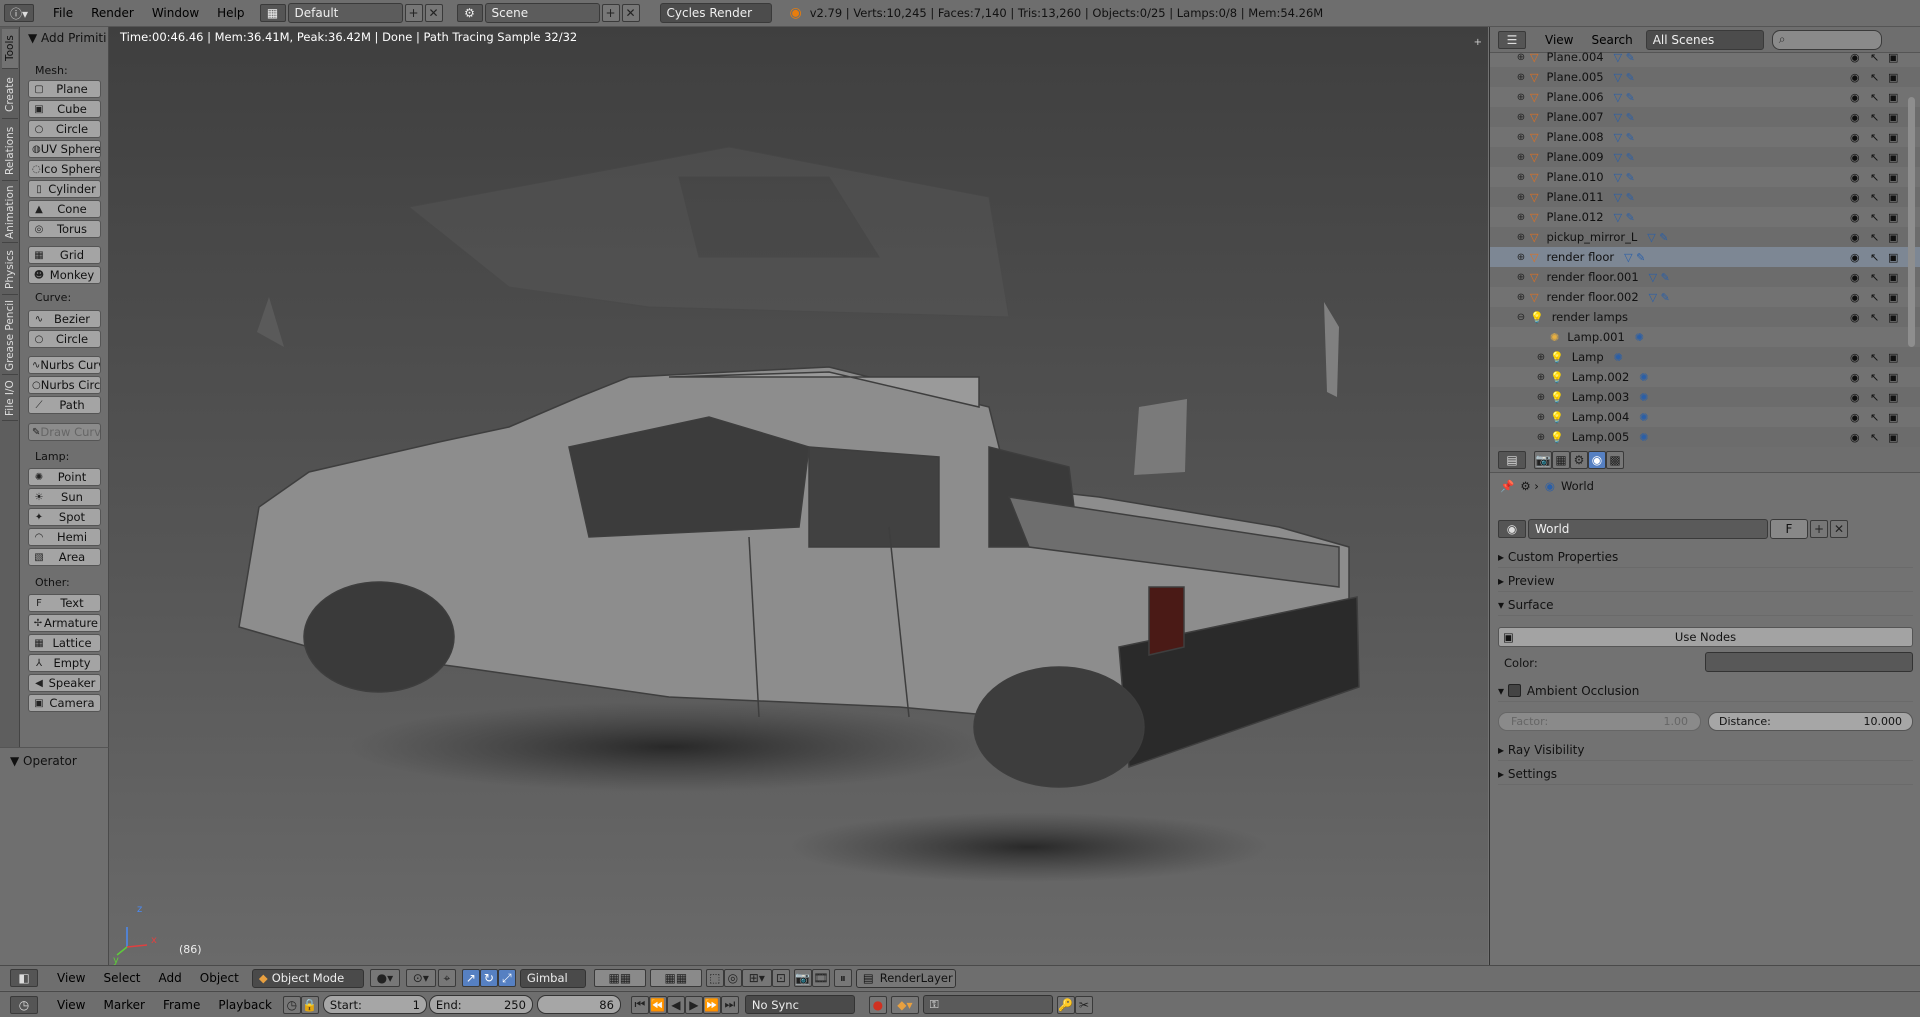  I want to click on menu-render: Render, so click(112, 13).